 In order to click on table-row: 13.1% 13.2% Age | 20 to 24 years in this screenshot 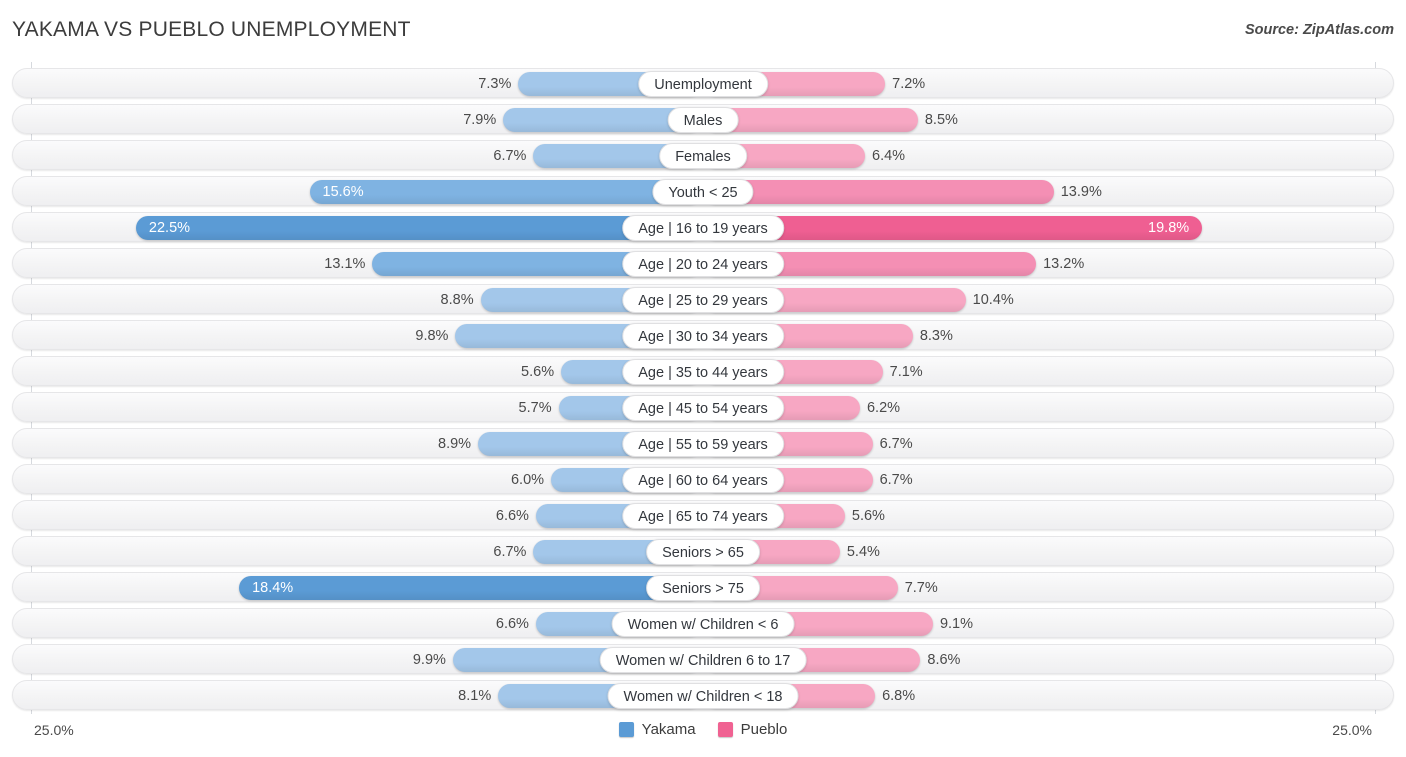, I will do `click(703, 263)`.